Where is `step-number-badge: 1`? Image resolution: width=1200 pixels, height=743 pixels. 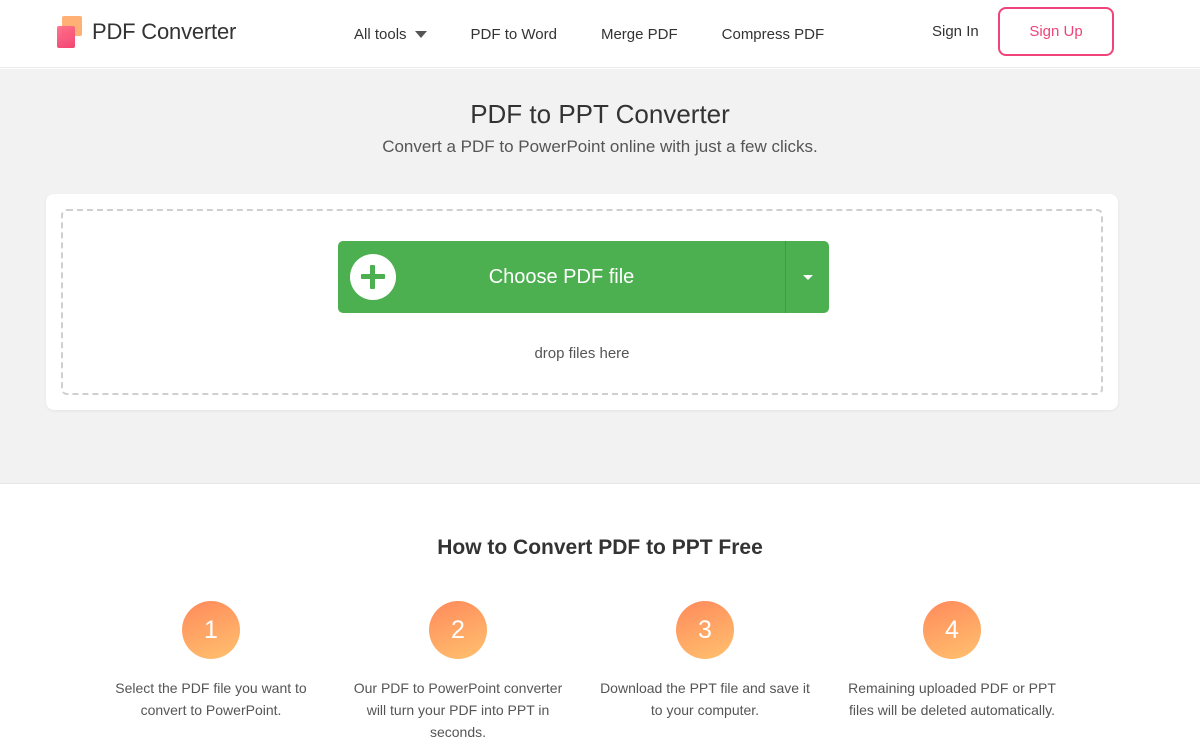 step-number-badge: 1 is located at coordinates (211, 630).